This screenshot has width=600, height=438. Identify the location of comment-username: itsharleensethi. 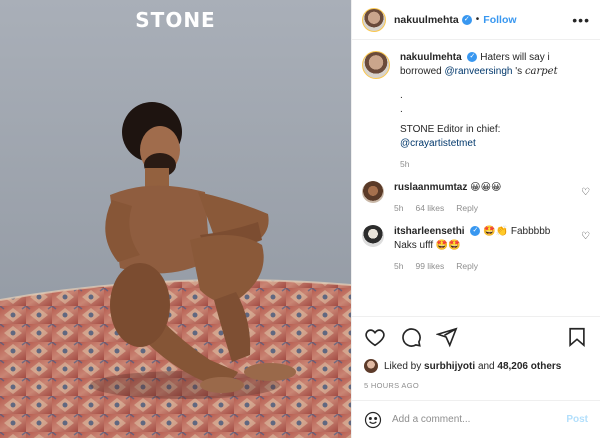
(429, 231).